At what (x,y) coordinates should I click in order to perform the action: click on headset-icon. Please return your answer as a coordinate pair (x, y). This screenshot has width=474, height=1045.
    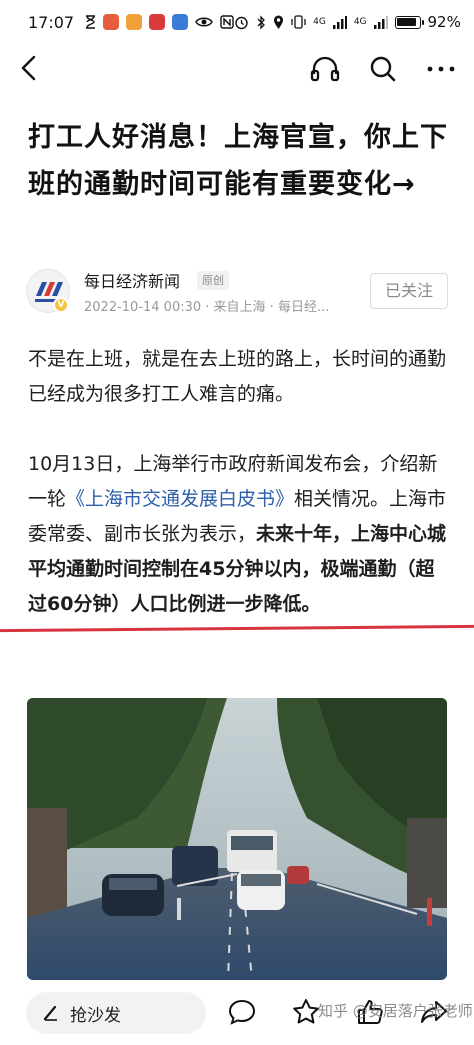
    Looking at the image, I should click on (325, 69).